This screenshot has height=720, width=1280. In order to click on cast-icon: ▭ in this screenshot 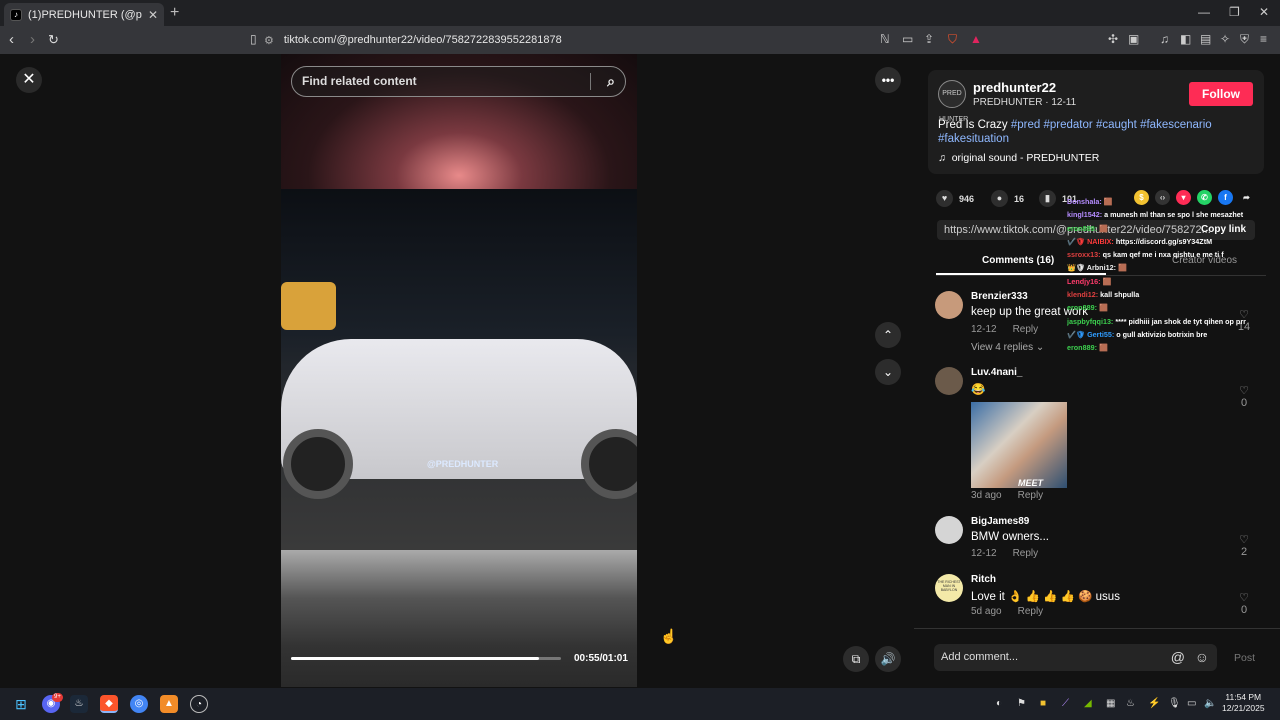, I will do `click(907, 39)`.